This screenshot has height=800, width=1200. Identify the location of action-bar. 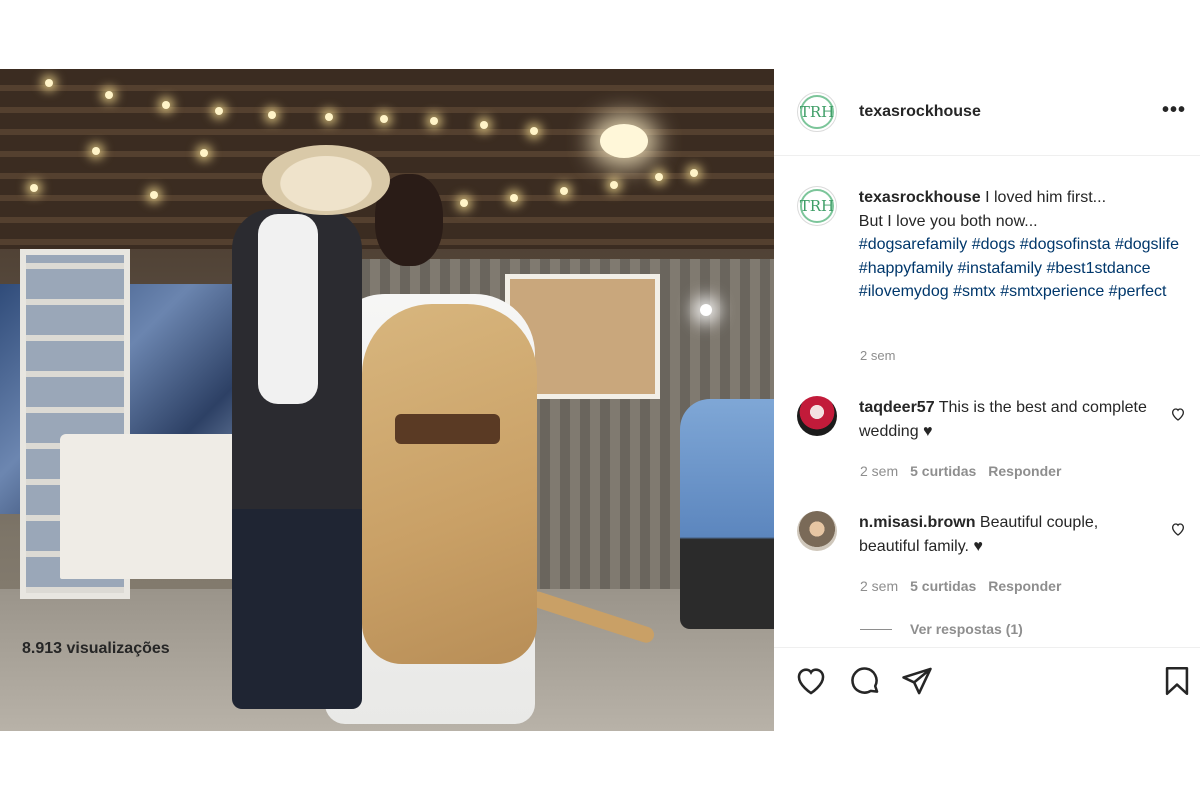
(987, 689).